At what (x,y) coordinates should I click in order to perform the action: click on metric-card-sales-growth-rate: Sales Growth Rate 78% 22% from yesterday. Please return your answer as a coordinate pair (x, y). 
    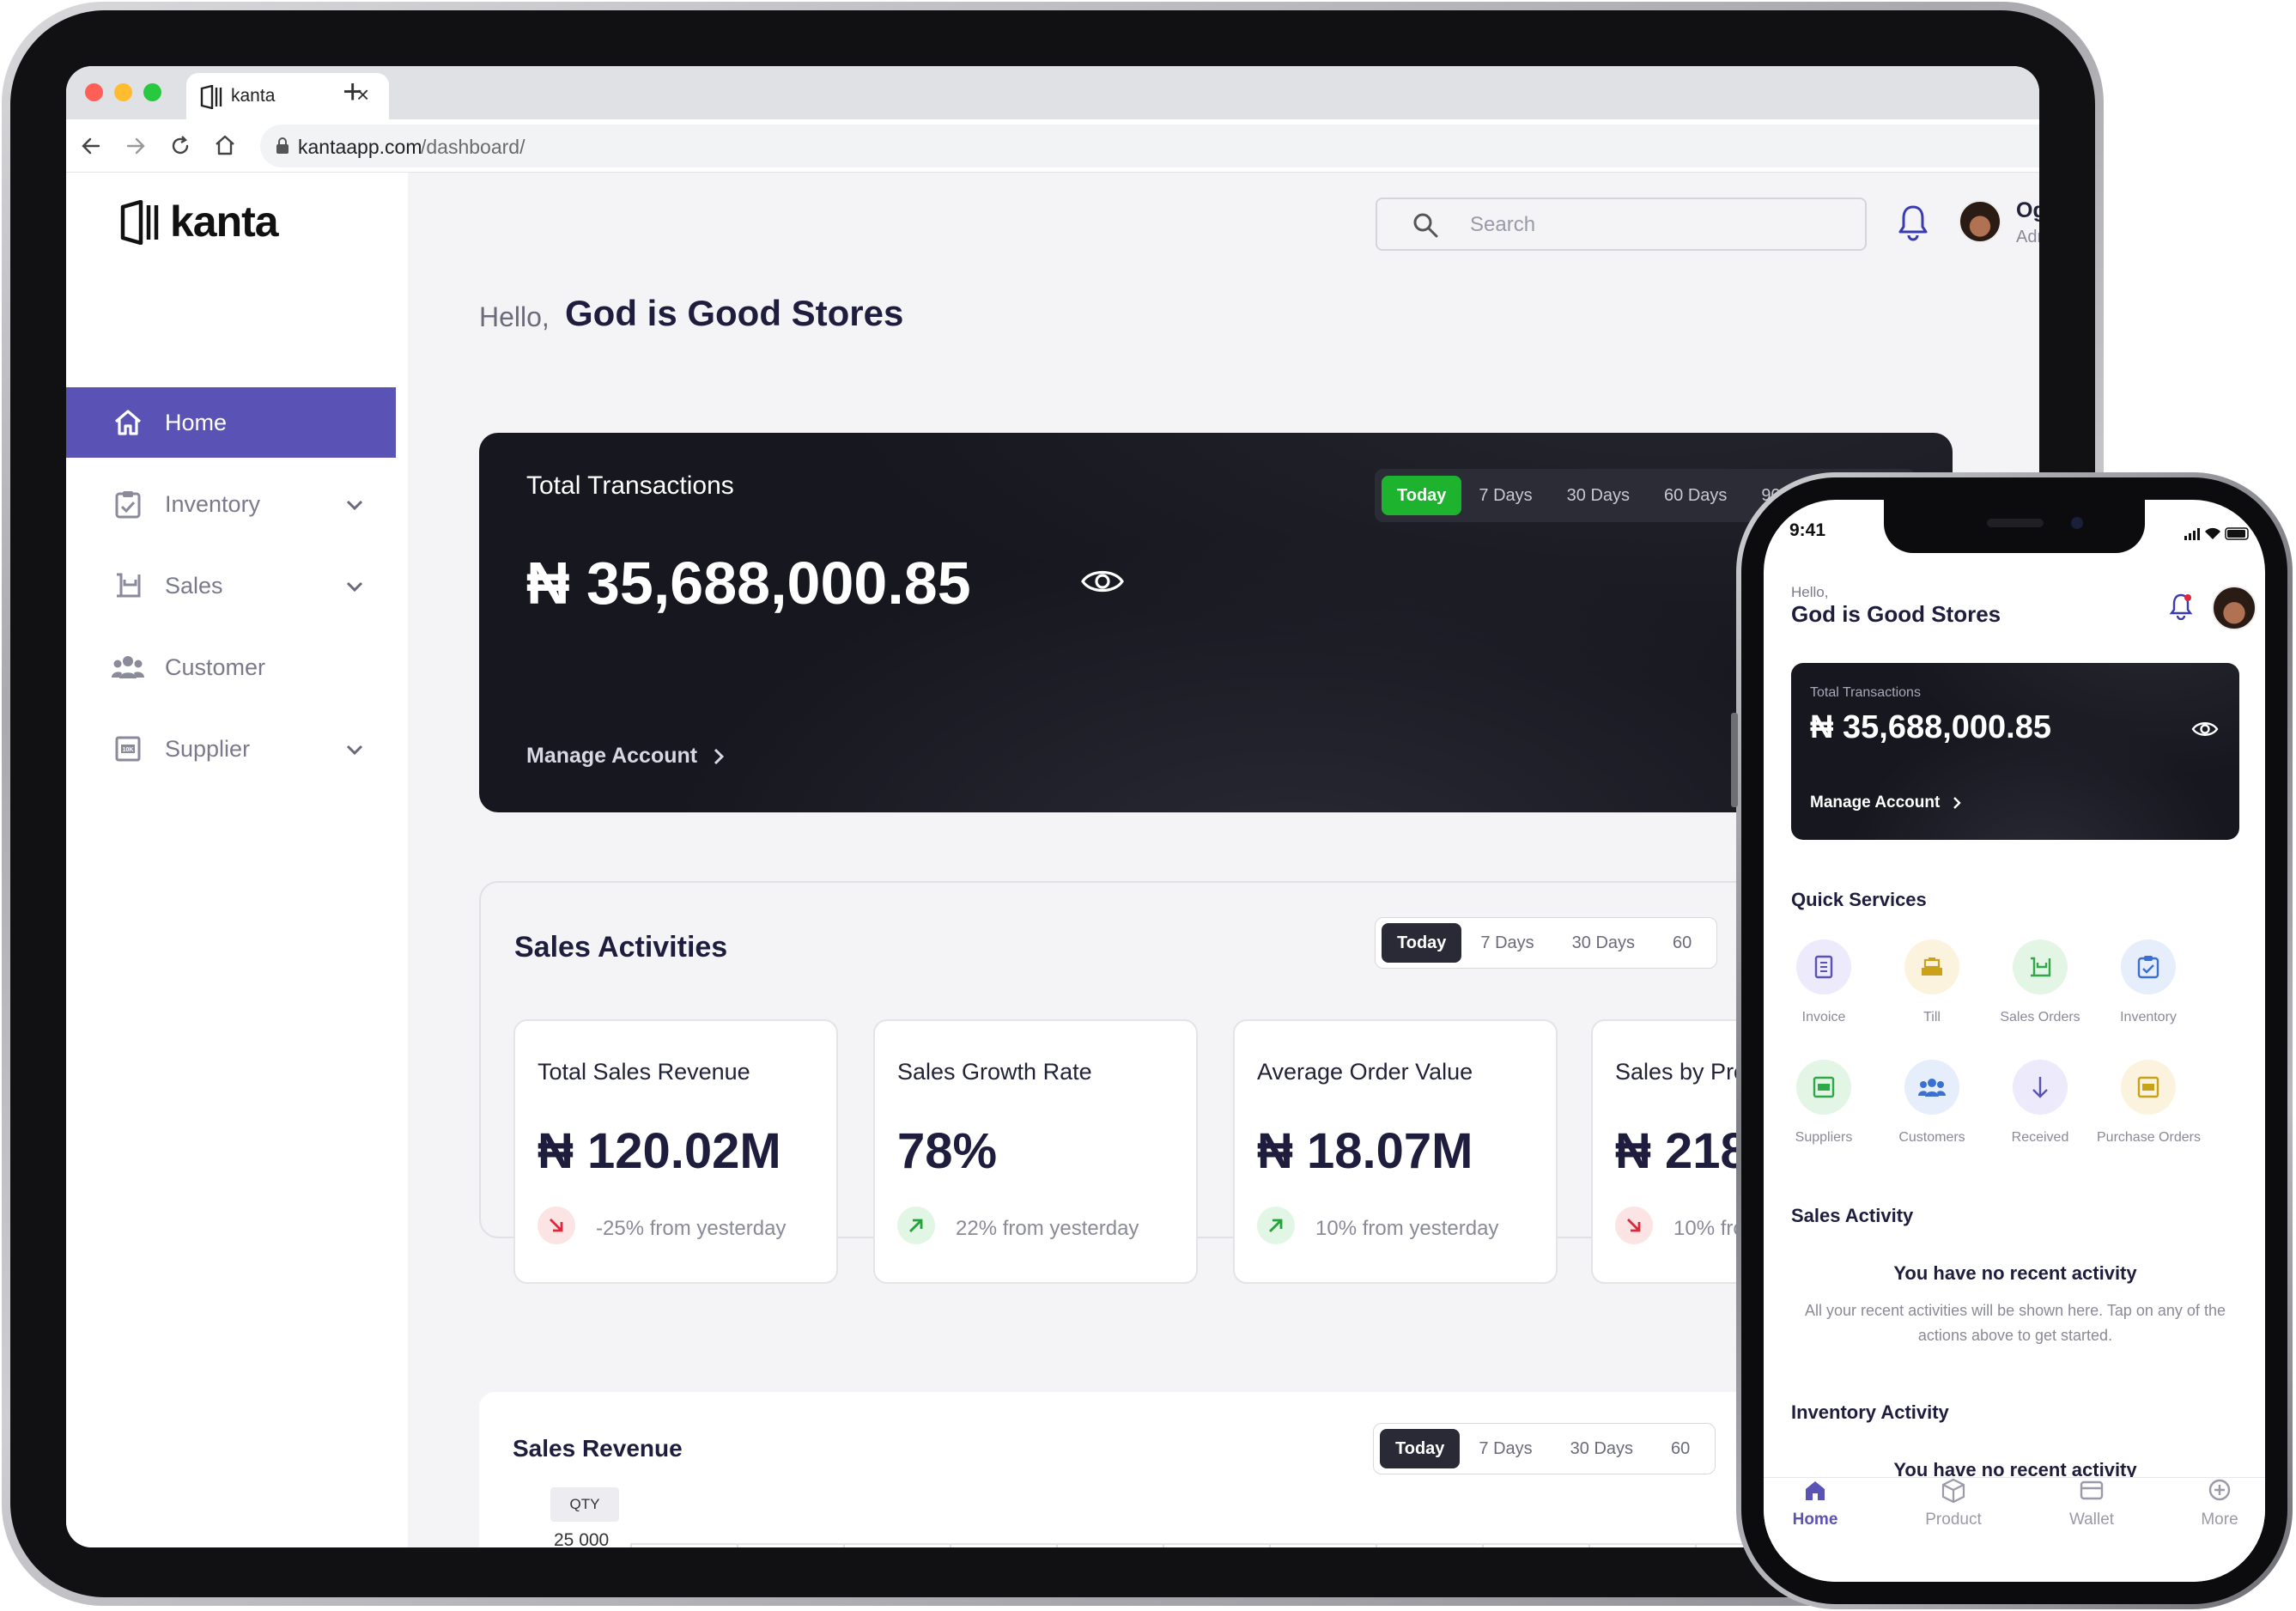
    Looking at the image, I should click on (1035, 1152).